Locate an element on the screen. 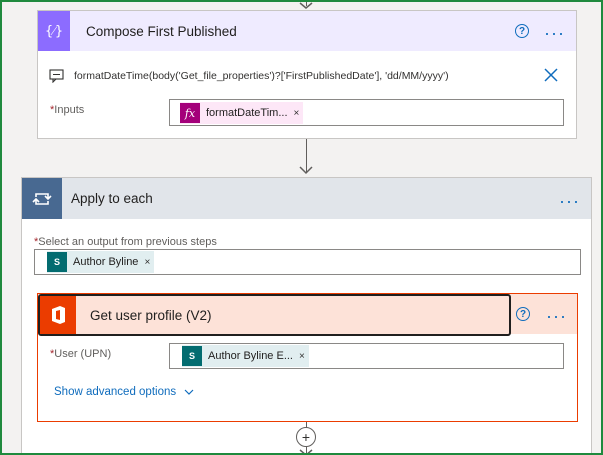  add-step-button: + is located at coordinates (306, 437).